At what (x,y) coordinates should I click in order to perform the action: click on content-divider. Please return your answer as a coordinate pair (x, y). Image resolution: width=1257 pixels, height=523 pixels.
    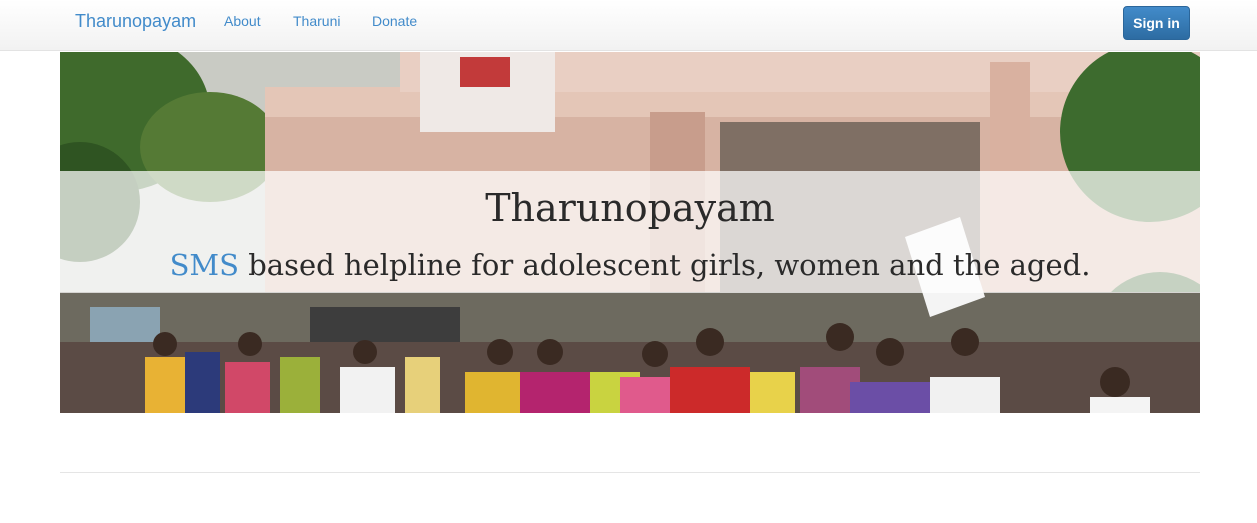
    Looking at the image, I should click on (630, 472).